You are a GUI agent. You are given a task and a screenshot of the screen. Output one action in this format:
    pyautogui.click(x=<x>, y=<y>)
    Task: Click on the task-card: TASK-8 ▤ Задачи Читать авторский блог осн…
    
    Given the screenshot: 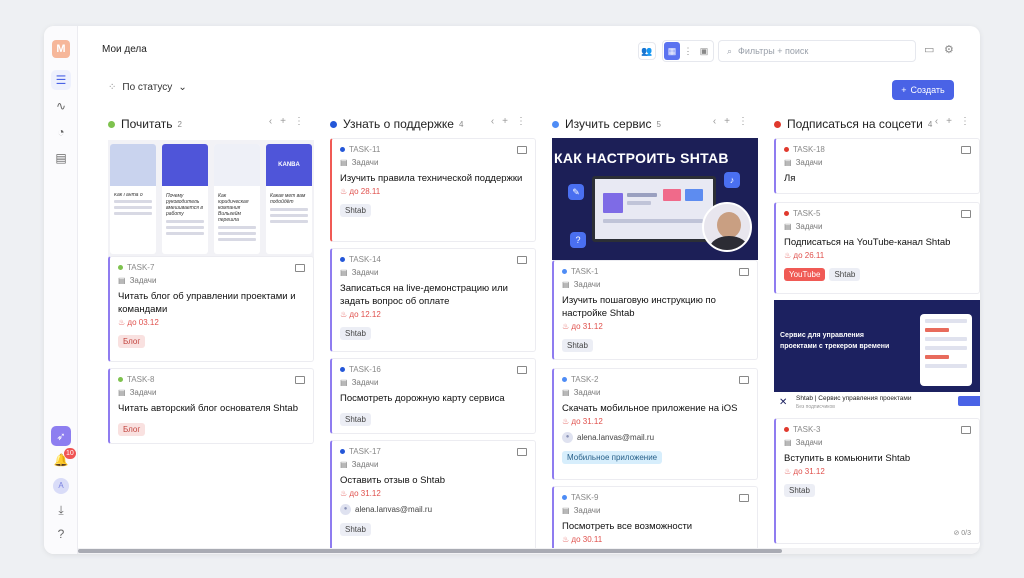 What is the action you would take?
    pyautogui.click(x=211, y=406)
    